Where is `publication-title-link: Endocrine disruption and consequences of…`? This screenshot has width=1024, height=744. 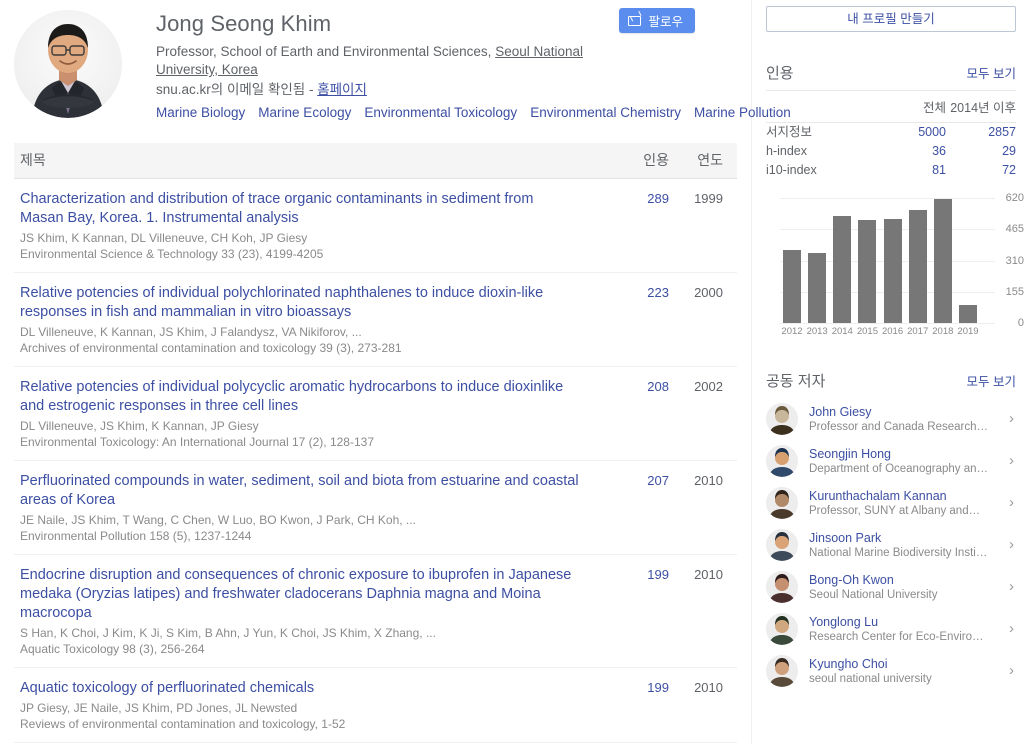 publication-title-link: Endocrine disruption and consequences of… is located at coordinates (300, 594).